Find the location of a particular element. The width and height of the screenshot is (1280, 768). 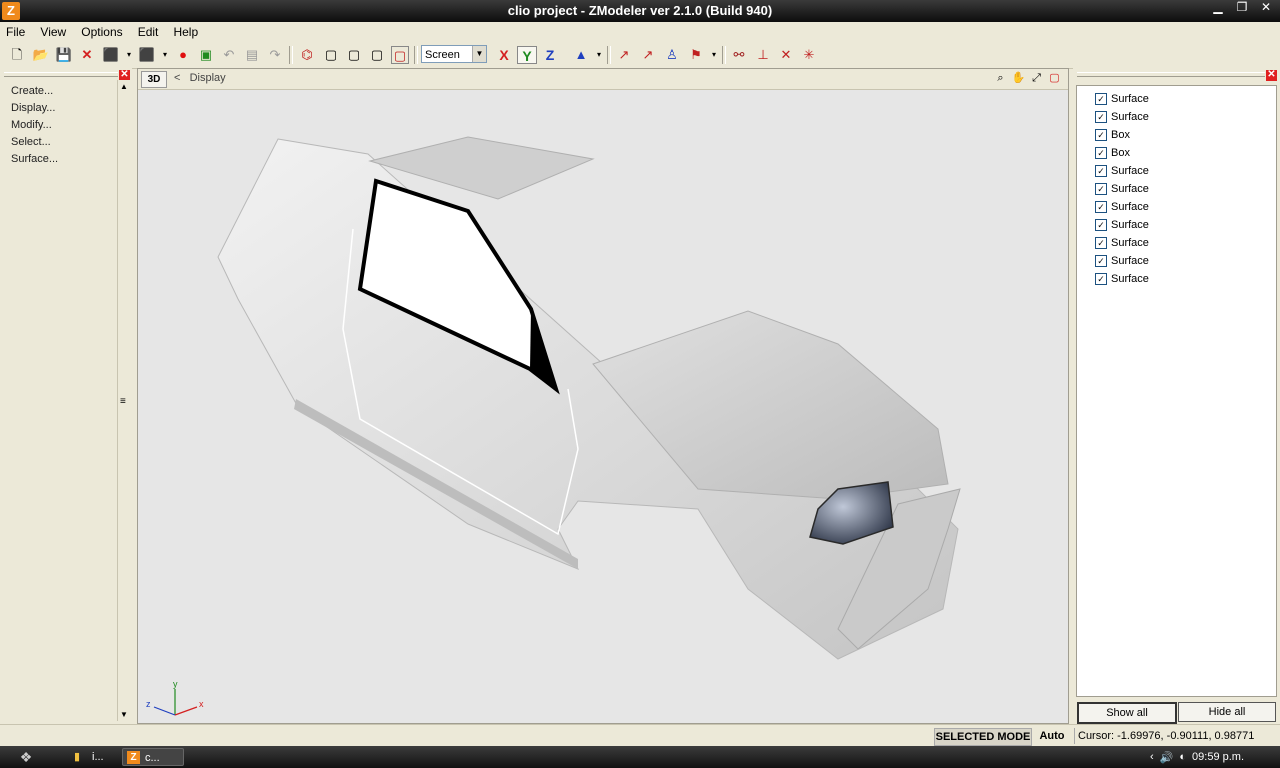

object-mode-icon: ▢ is located at coordinates (377, 55).